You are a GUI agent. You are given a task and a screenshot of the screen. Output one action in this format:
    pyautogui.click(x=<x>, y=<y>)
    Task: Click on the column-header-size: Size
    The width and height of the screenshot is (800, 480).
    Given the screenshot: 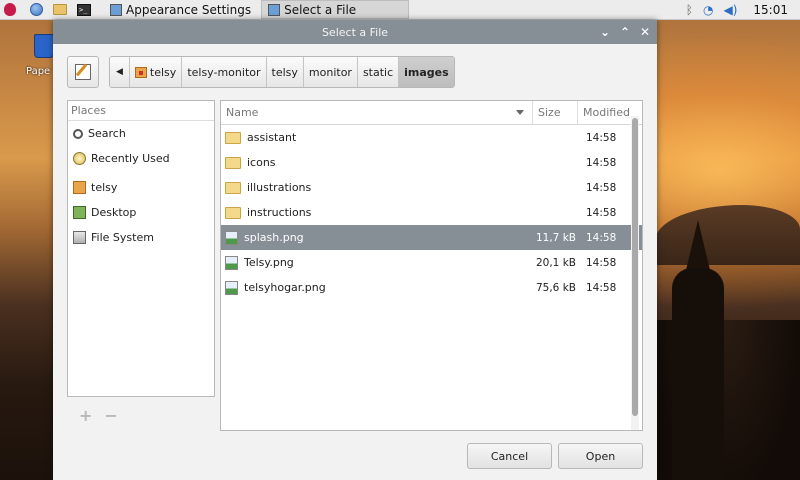 What is the action you would take?
    pyautogui.click(x=555, y=112)
    